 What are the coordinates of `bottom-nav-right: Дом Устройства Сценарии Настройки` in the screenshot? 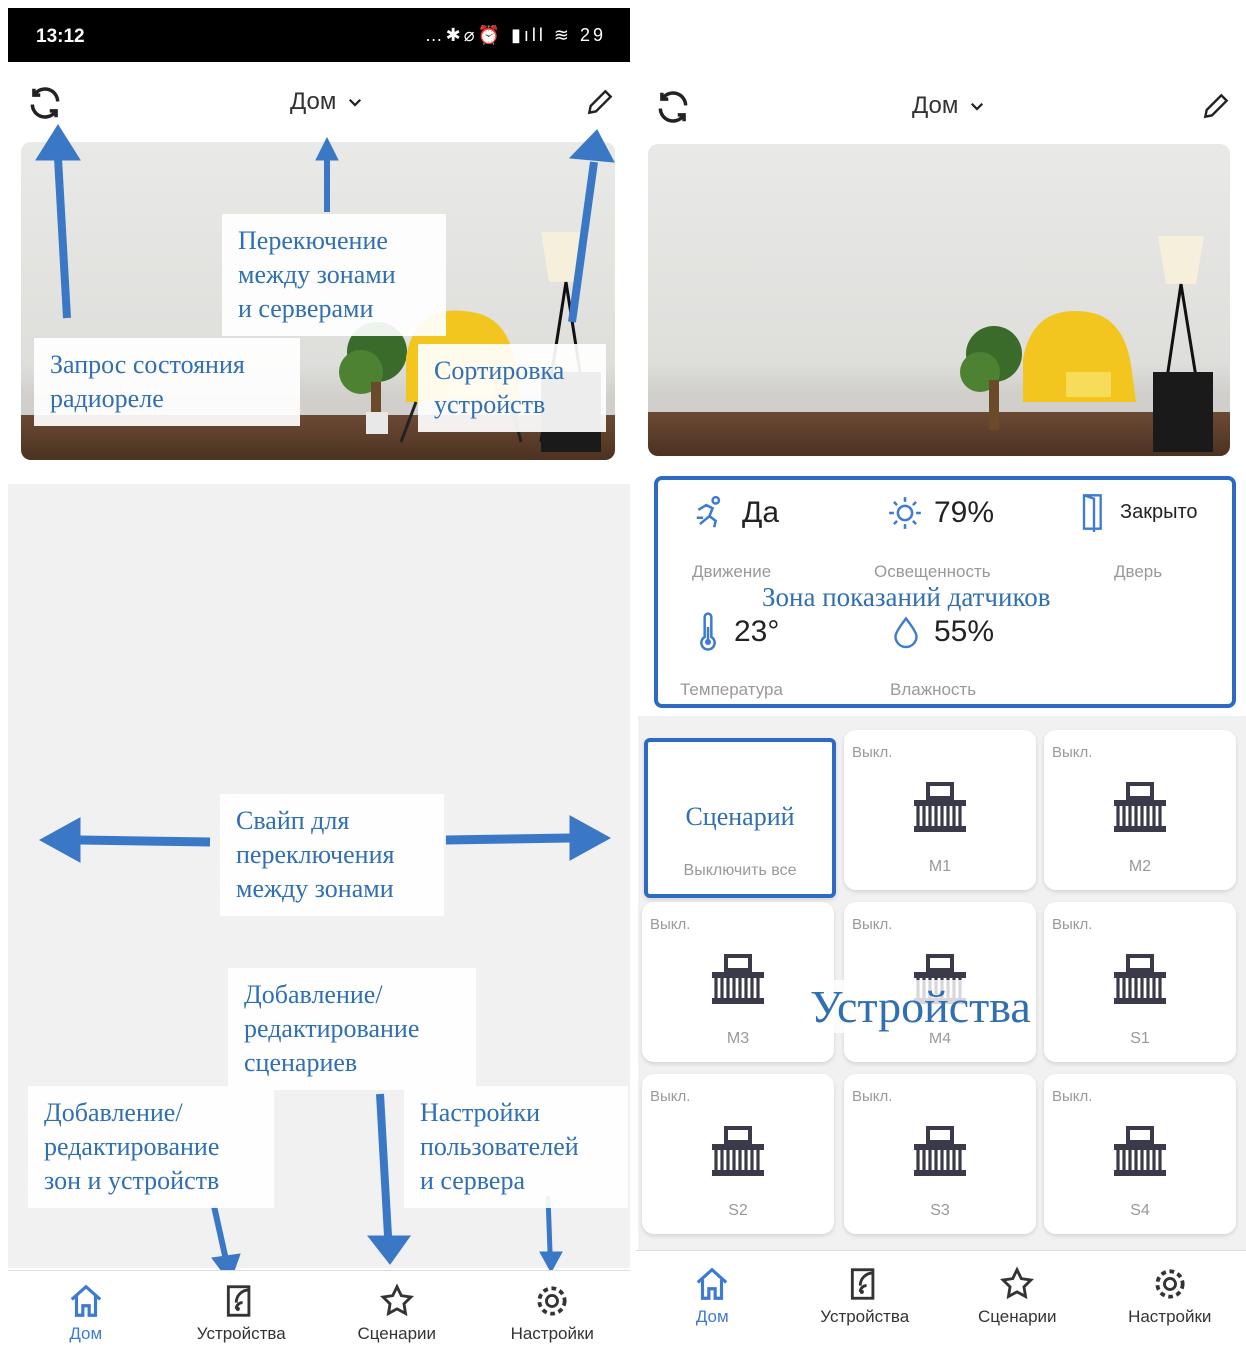 It's located at (941, 1295).